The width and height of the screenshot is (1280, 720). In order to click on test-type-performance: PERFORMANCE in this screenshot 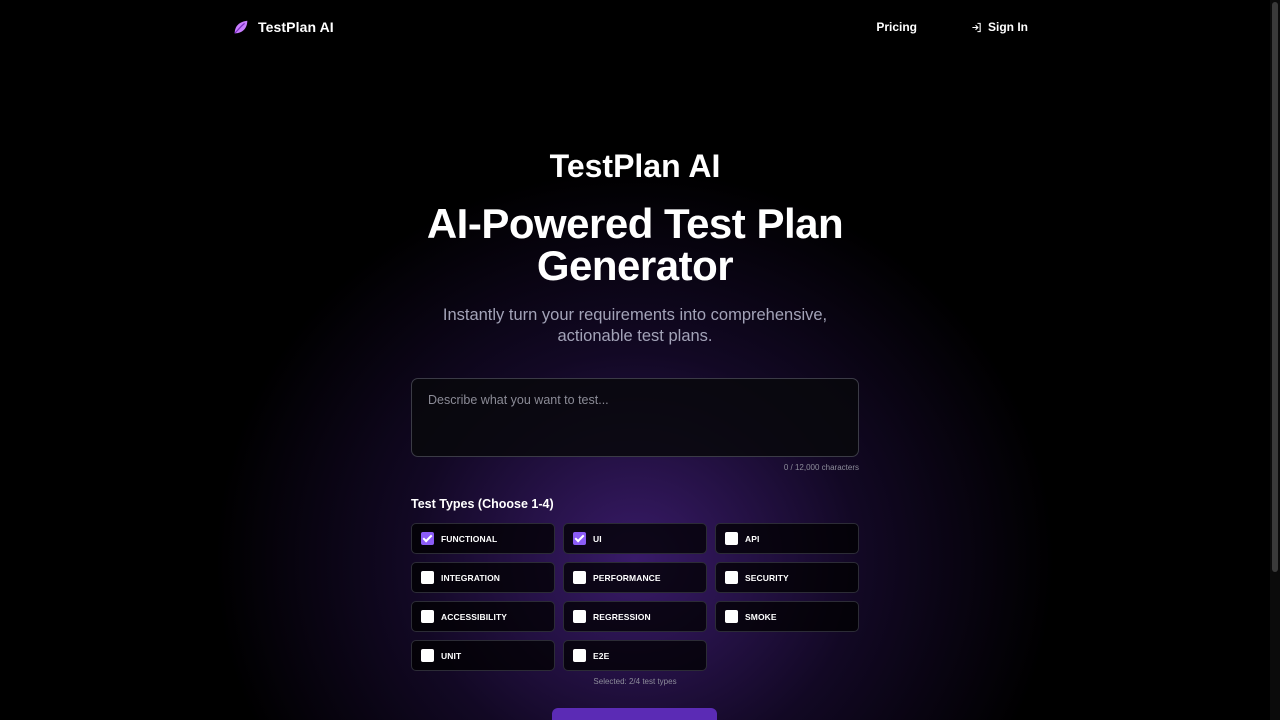, I will do `click(635, 577)`.